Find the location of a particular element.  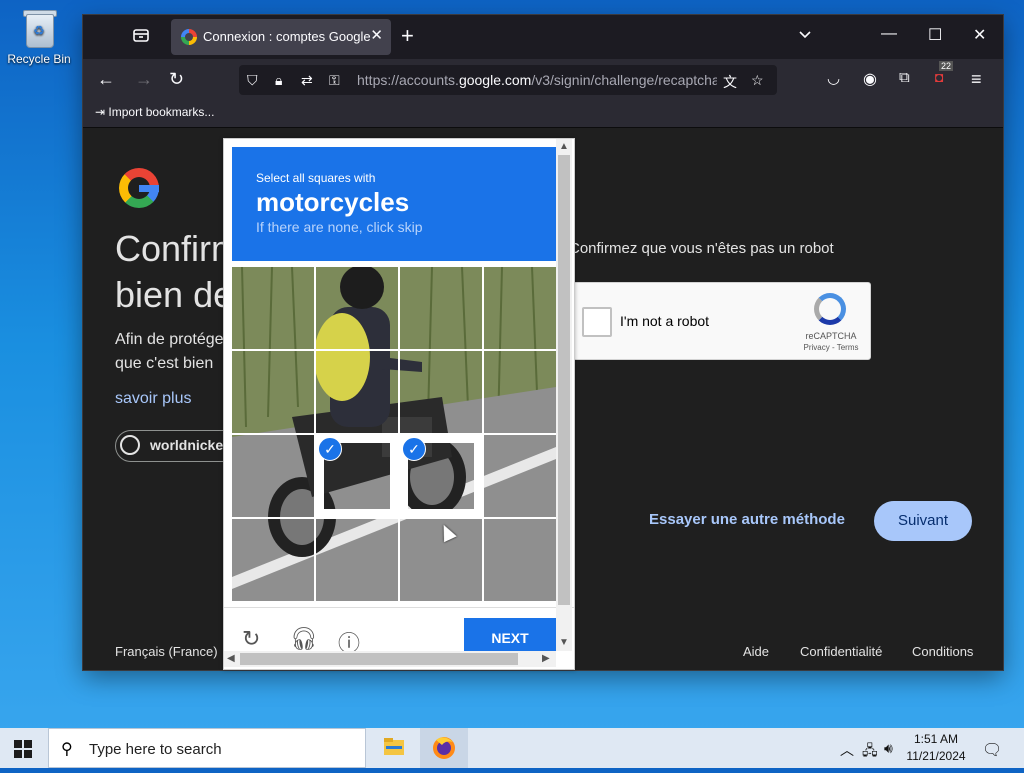

horizontal-scrollbar: ◀ ▶ is located at coordinates (390, 659).